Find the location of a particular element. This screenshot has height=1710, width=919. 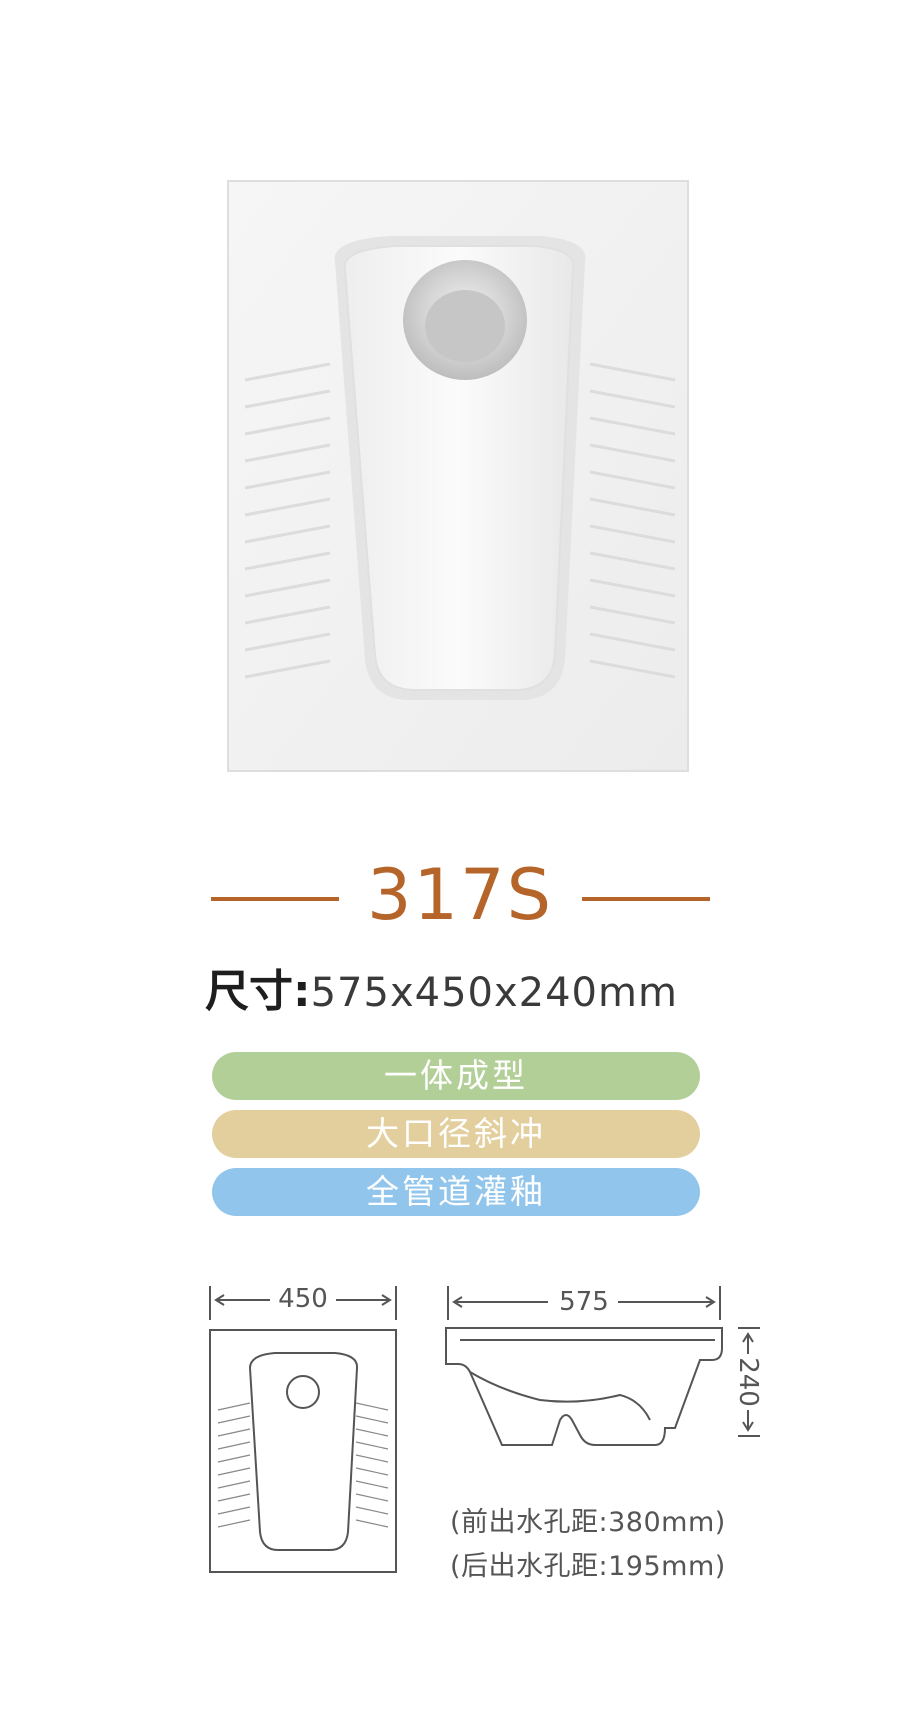

side-length-label: 575 is located at coordinates (584, 1302).